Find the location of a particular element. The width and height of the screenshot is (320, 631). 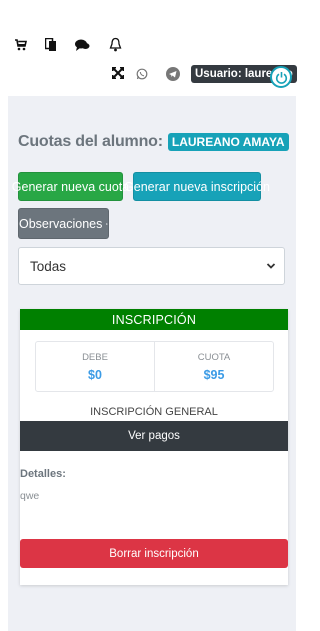

chevron-down-icon is located at coordinates (271, 266).